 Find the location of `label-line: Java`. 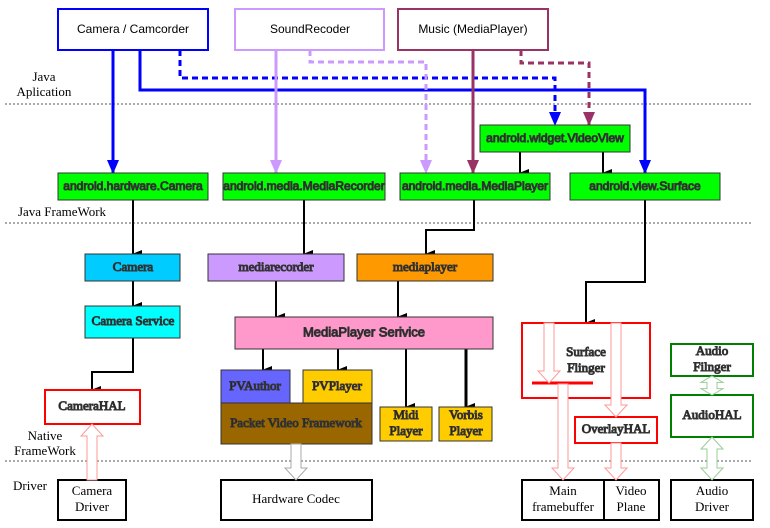

label-line: Java is located at coordinates (43, 76).